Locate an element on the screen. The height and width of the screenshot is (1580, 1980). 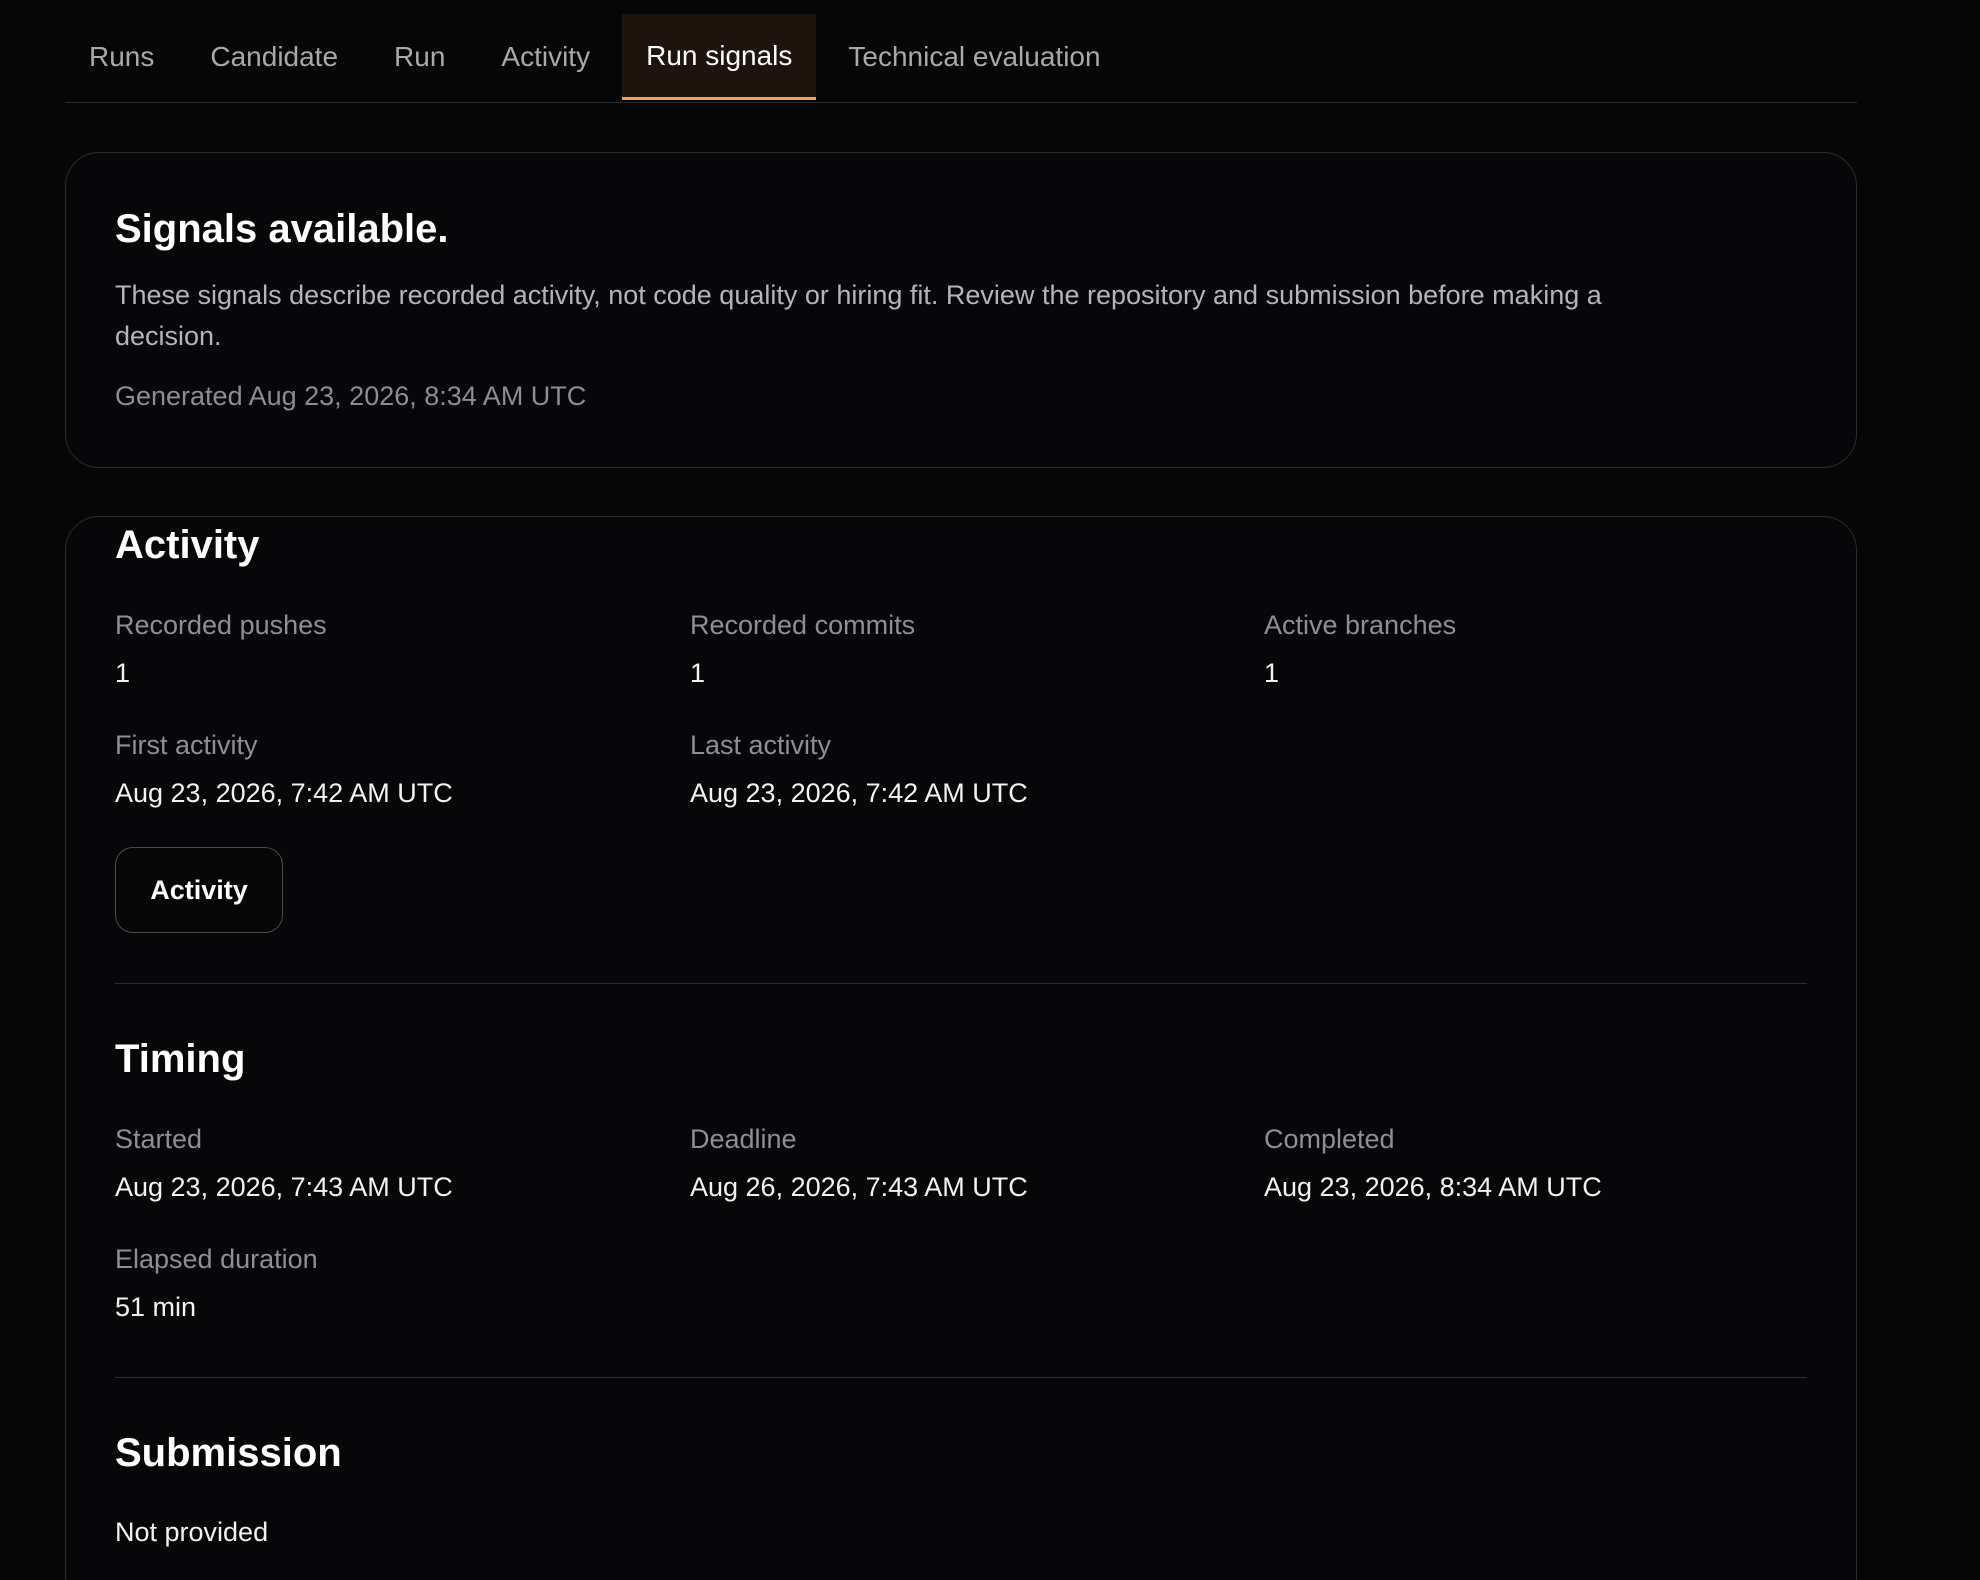
active-branches-field: Active branches 1 is located at coordinates (1544, 649).